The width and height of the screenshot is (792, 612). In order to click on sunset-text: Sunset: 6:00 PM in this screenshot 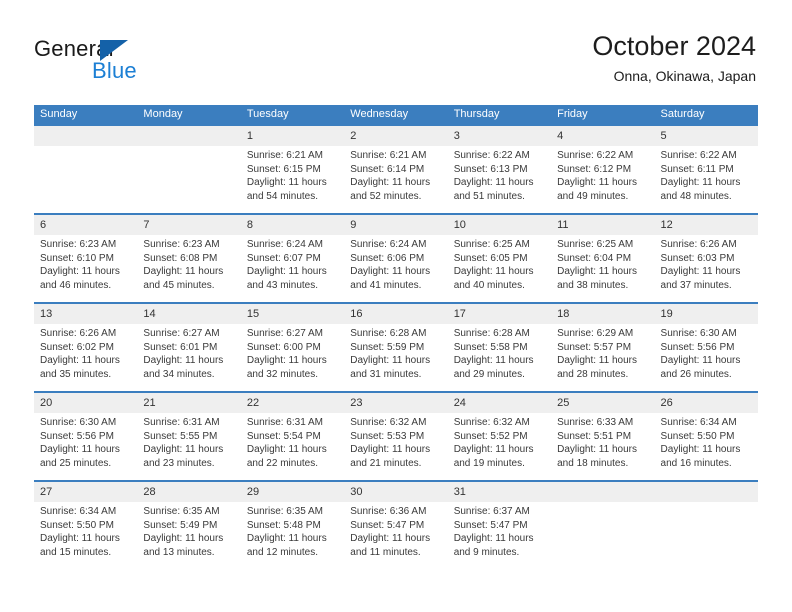, I will do `click(283, 347)`.